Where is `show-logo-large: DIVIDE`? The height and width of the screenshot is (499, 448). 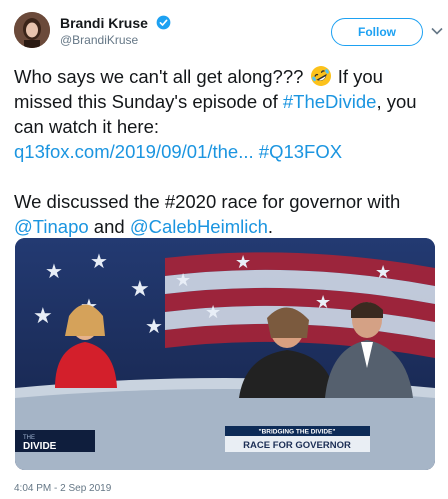
show-logo-large: DIVIDE is located at coordinates (40, 446).